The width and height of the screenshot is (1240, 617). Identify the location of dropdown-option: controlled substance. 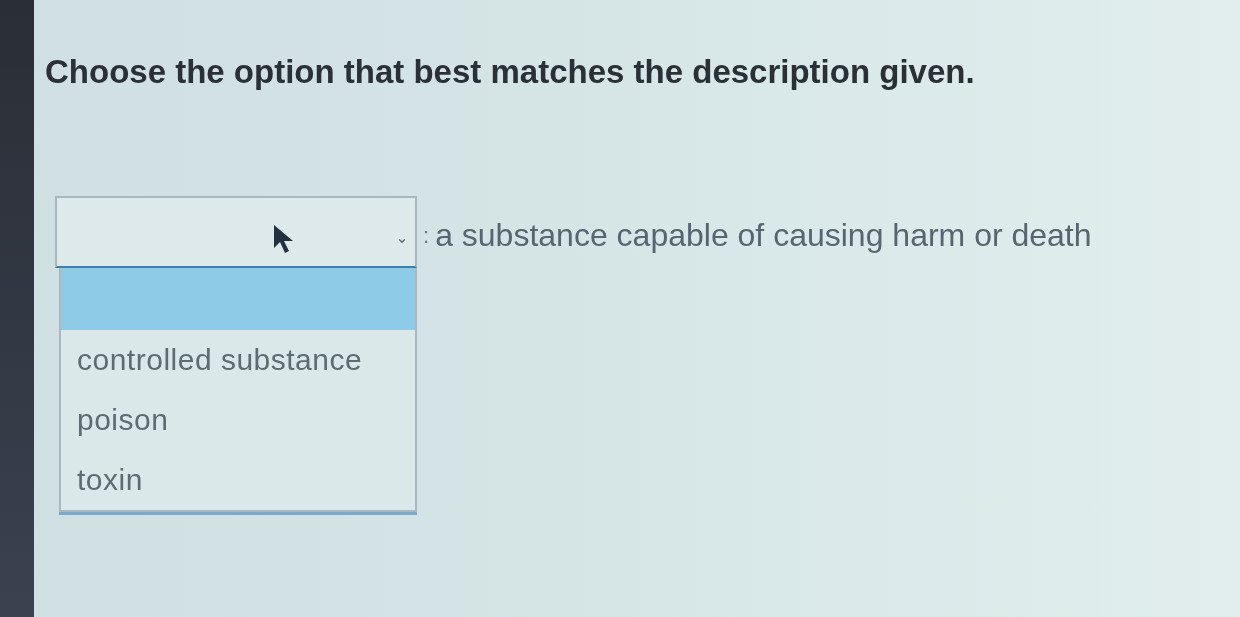
(238, 360).